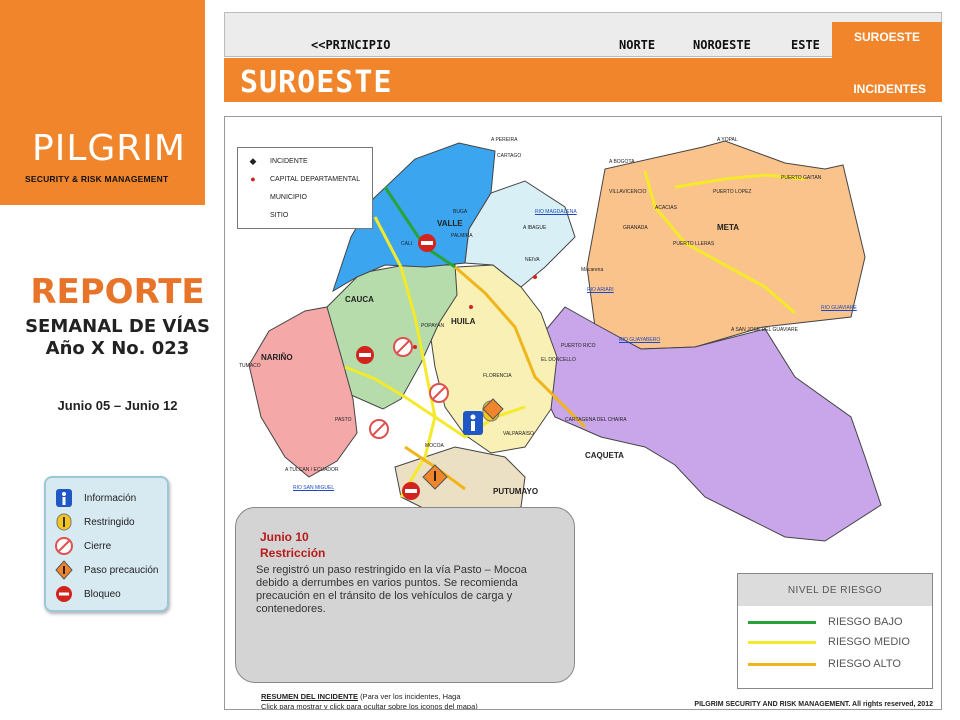 This screenshot has width=960, height=720. What do you see at coordinates (433, 326) in the screenshot?
I see `city-label: POPAYAN` at bounding box center [433, 326].